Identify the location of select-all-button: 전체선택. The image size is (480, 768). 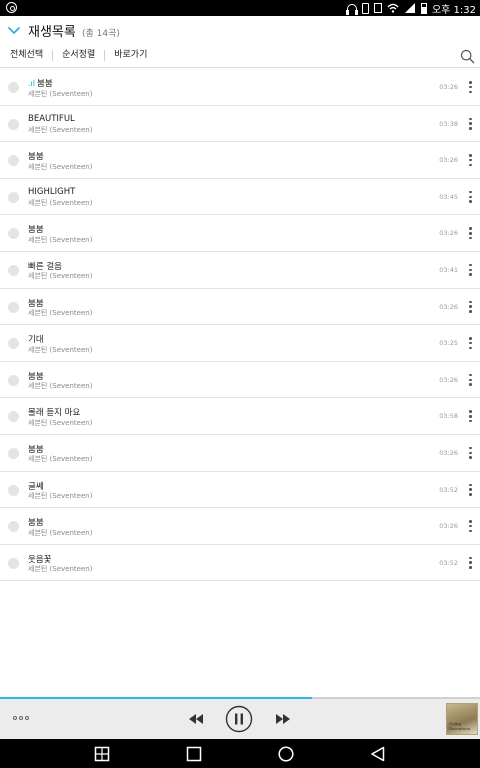
(31, 55).